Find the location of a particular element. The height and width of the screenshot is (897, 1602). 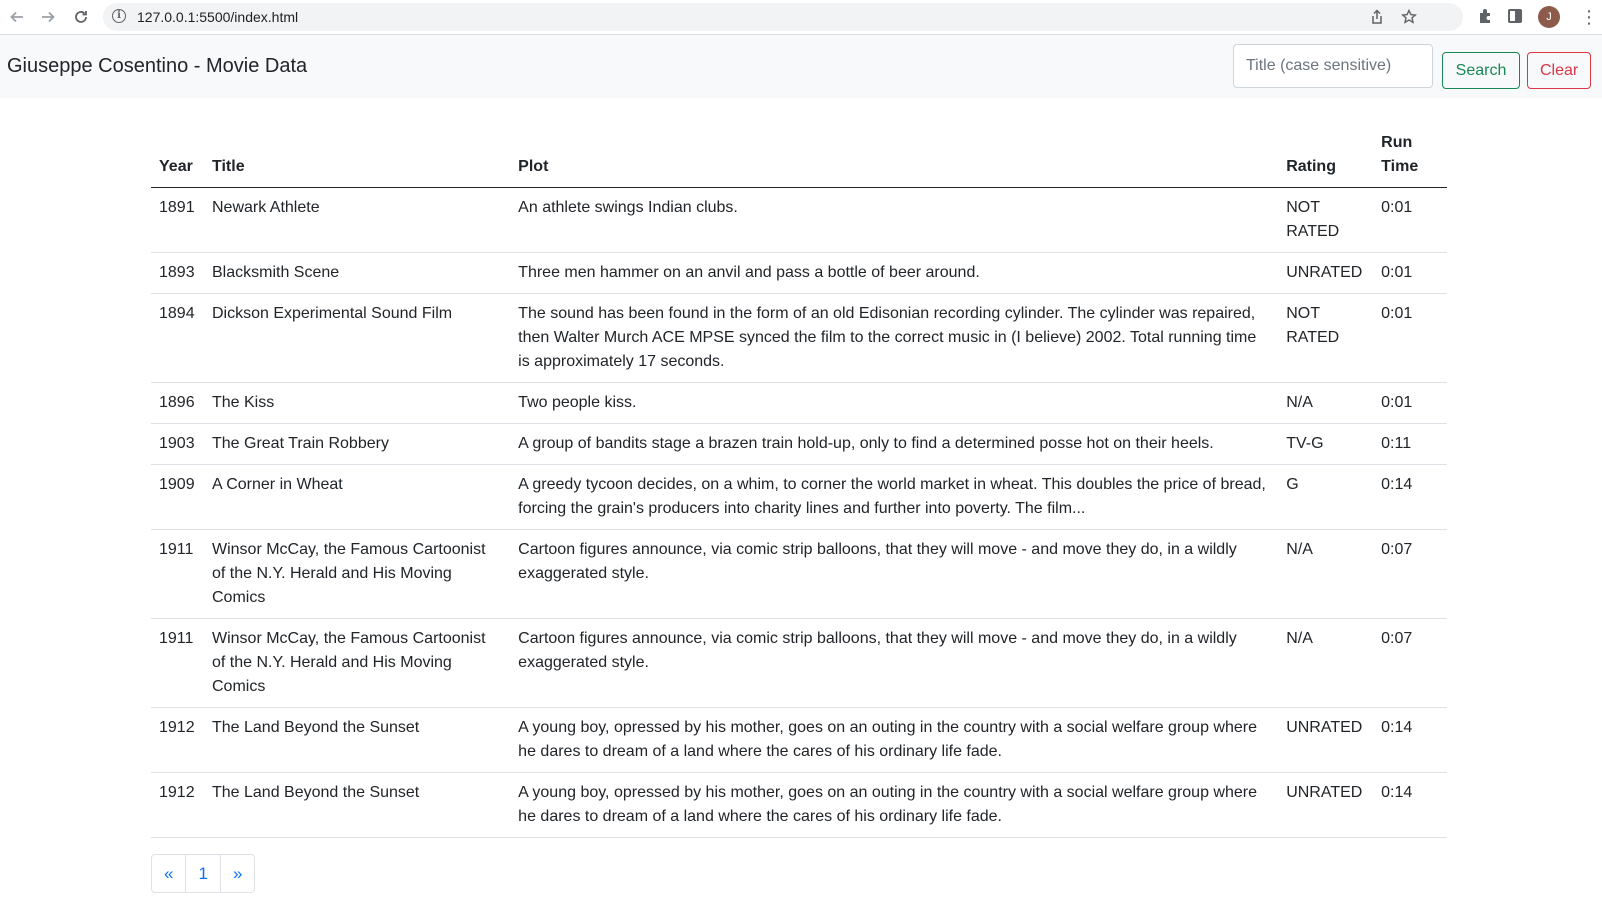

pagination: « 1 » is located at coordinates (203, 873).